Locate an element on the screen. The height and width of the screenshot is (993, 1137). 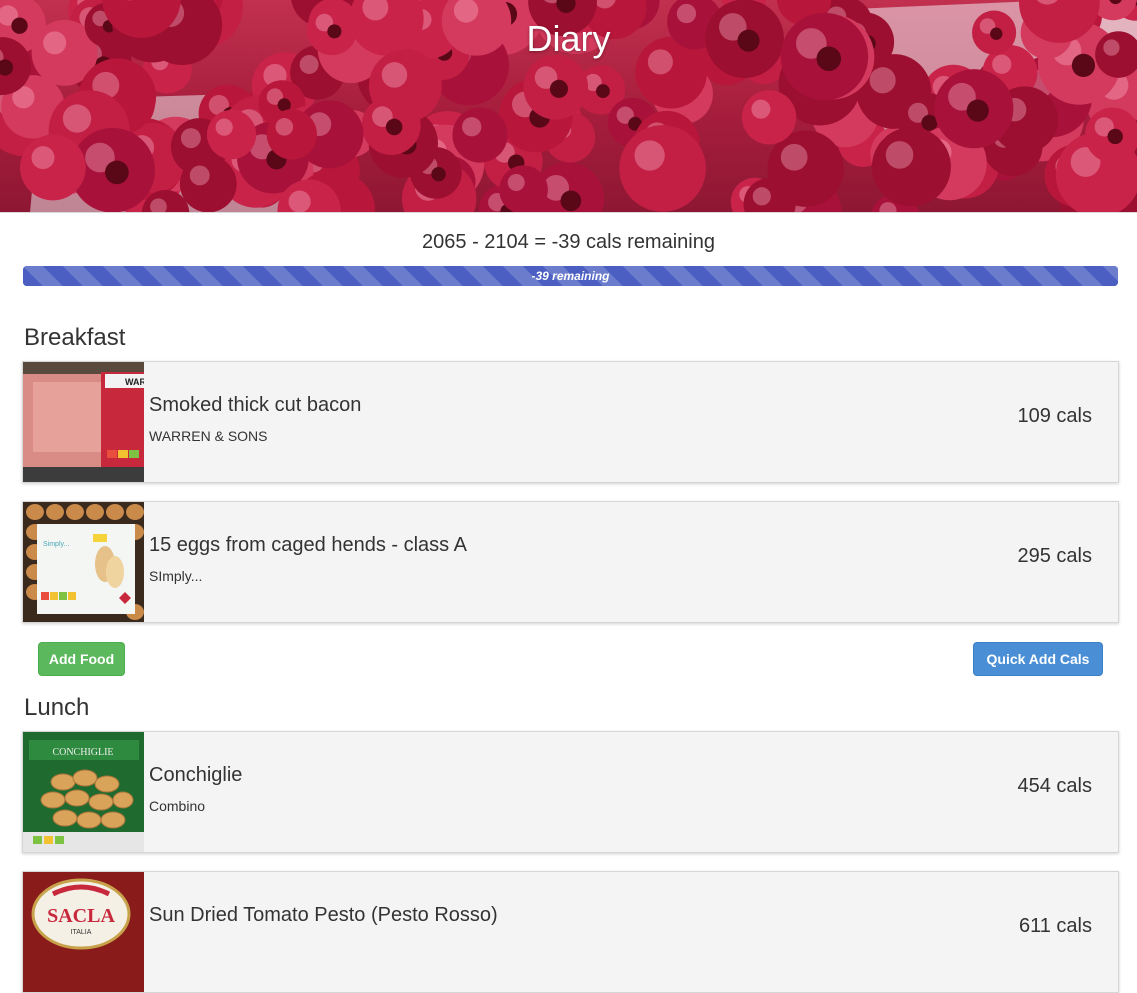
svg-text: CONCHIGLIE is located at coordinates (82, 752).